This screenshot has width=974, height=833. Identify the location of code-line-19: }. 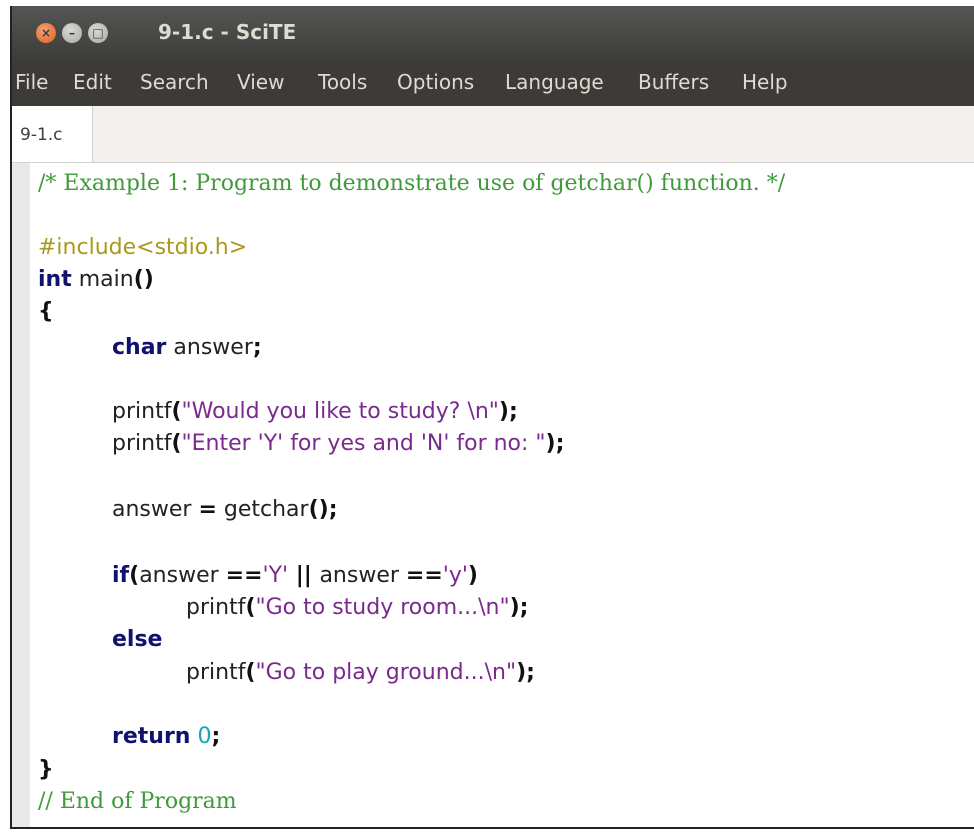
(46, 770).